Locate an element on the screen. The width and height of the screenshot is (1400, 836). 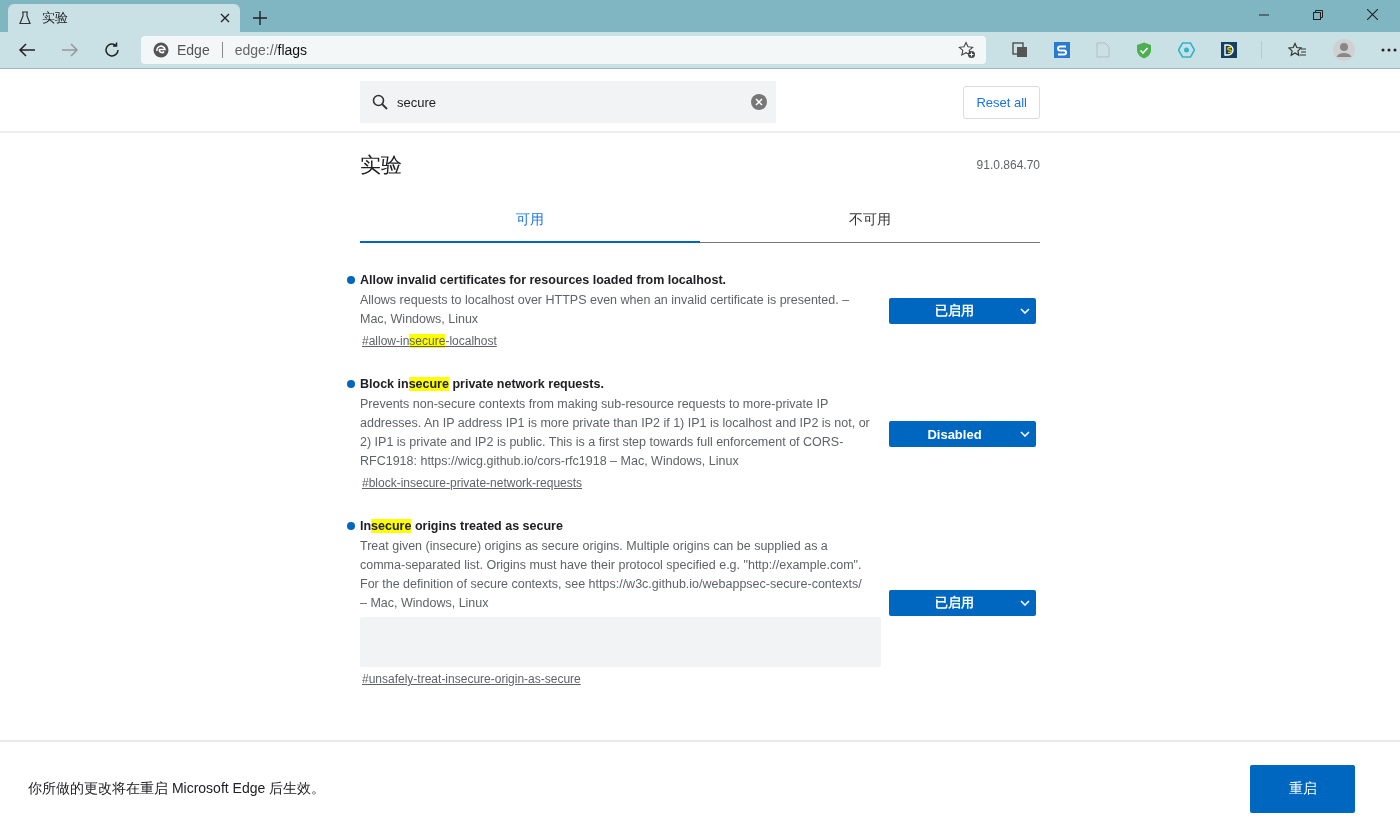
profile-avatar-icon is located at coordinates (1344, 50).